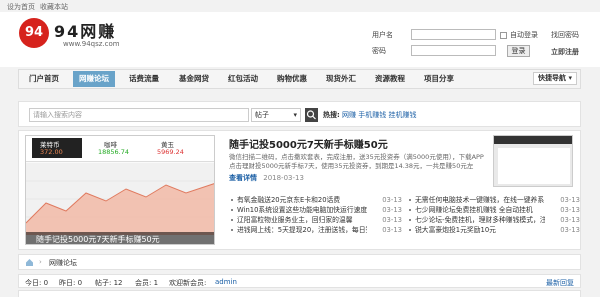 This screenshot has width=600, height=297. What do you see at coordinates (262, 115) in the screenshot?
I see `search-type-label: 帖子` at bounding box center [262, 115].